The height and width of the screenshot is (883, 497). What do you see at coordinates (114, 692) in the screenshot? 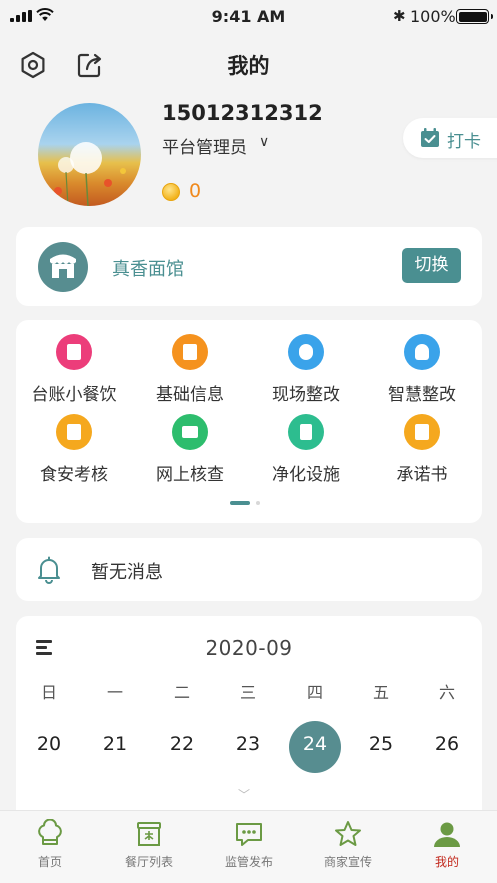
I see `weekday-label: 一` at bounding box center [114, 692].